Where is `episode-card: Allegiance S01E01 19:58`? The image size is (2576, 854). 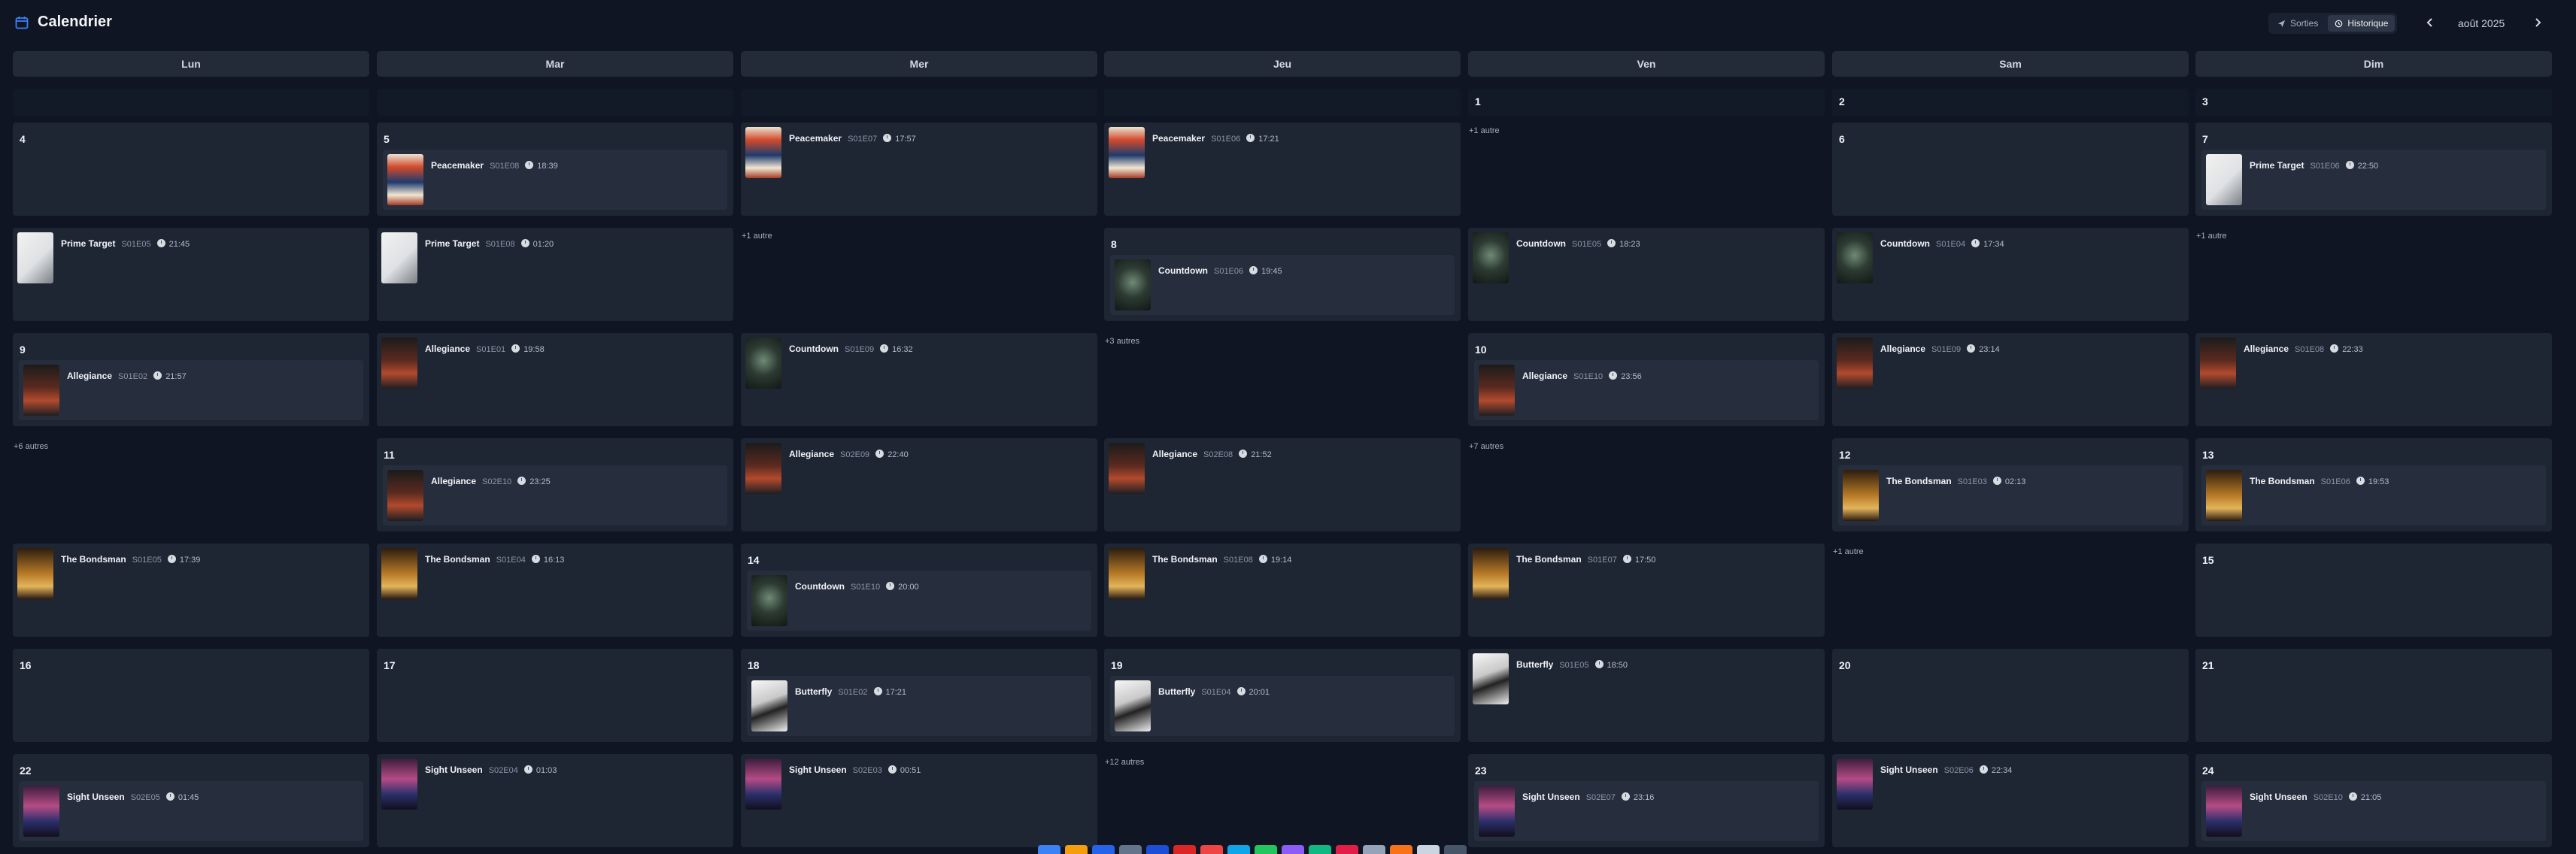
episode-card: Allegiance S01E01 19:58 is located at coordinates (555, 363).